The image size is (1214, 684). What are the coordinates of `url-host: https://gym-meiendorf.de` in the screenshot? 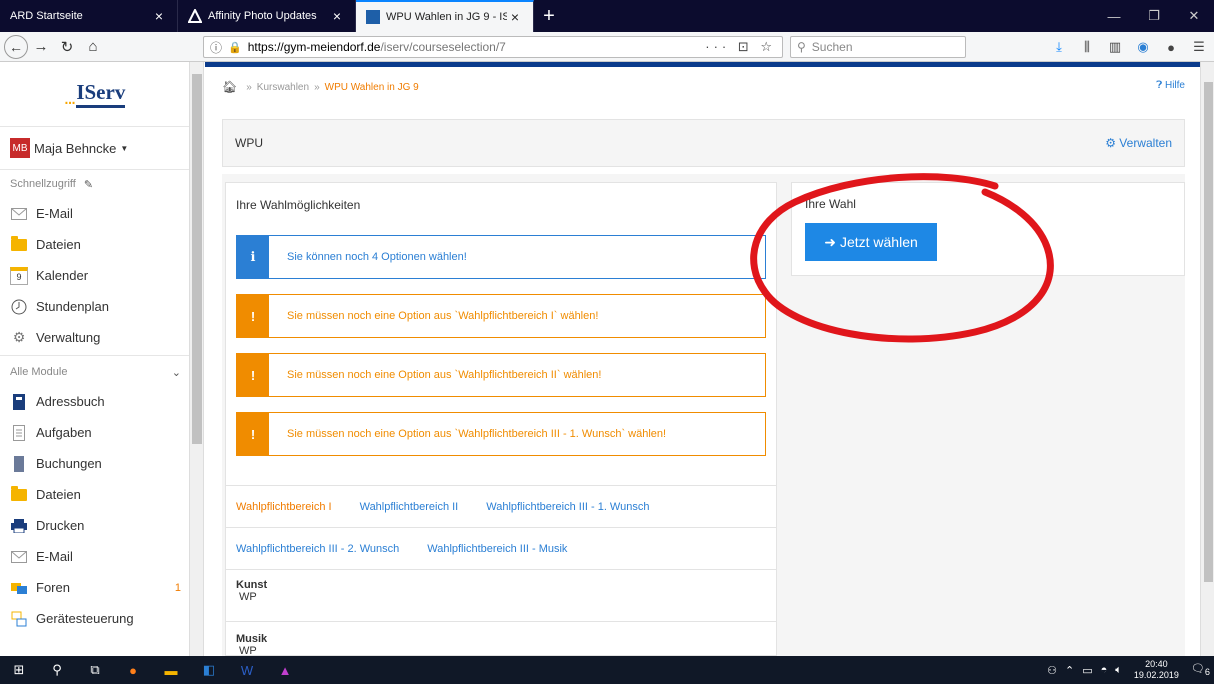 It's located at (314, 47).